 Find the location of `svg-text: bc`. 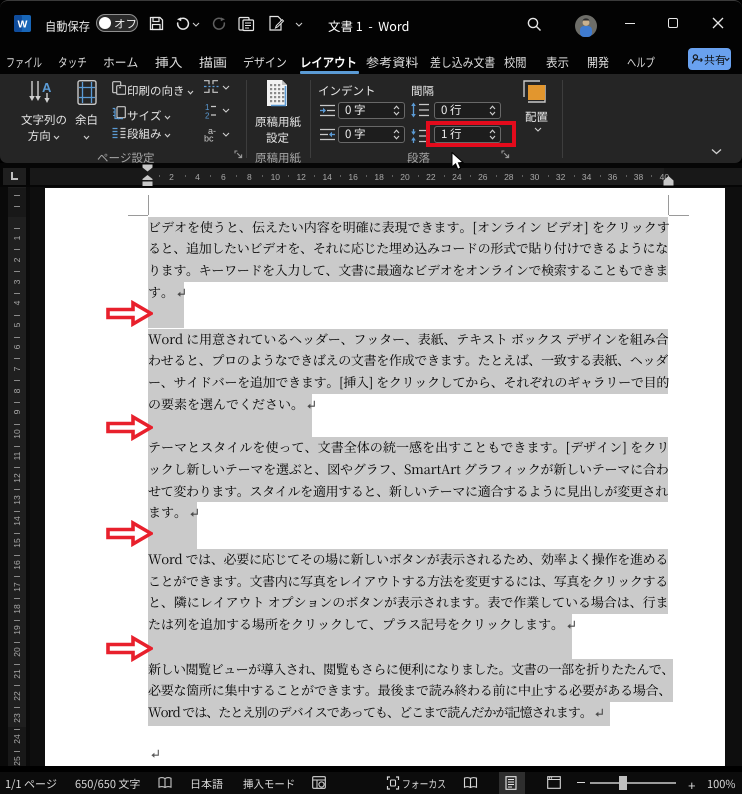

svg-text: bc is located at coordinates (209, 138).